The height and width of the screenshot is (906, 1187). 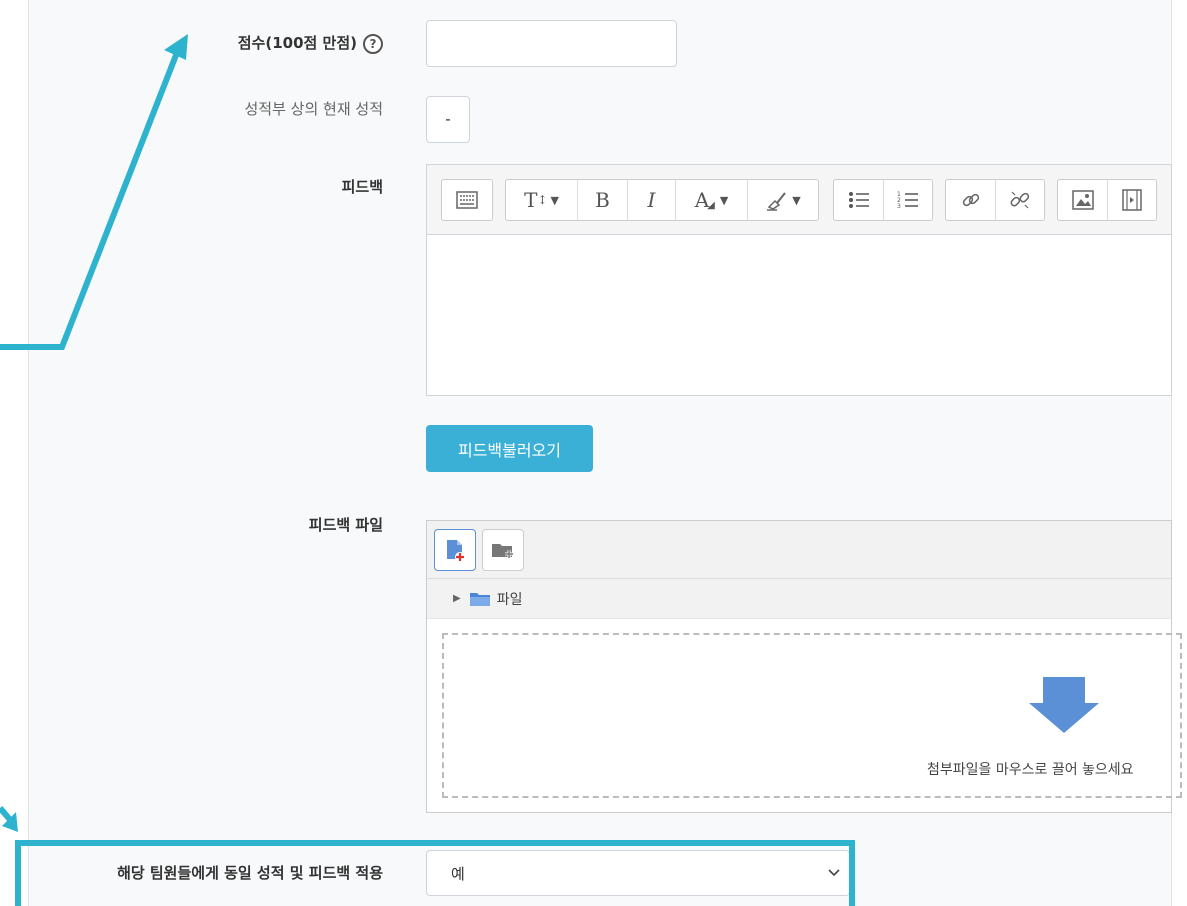 I want to click on toolbar-group-media, so click(x=1107, y=200).